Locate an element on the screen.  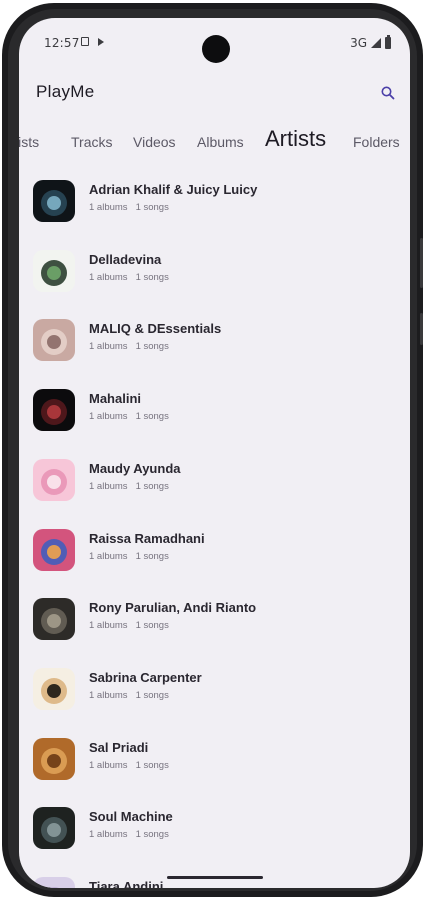
status-system-icons: 3G is located at coordinates (370, 42).